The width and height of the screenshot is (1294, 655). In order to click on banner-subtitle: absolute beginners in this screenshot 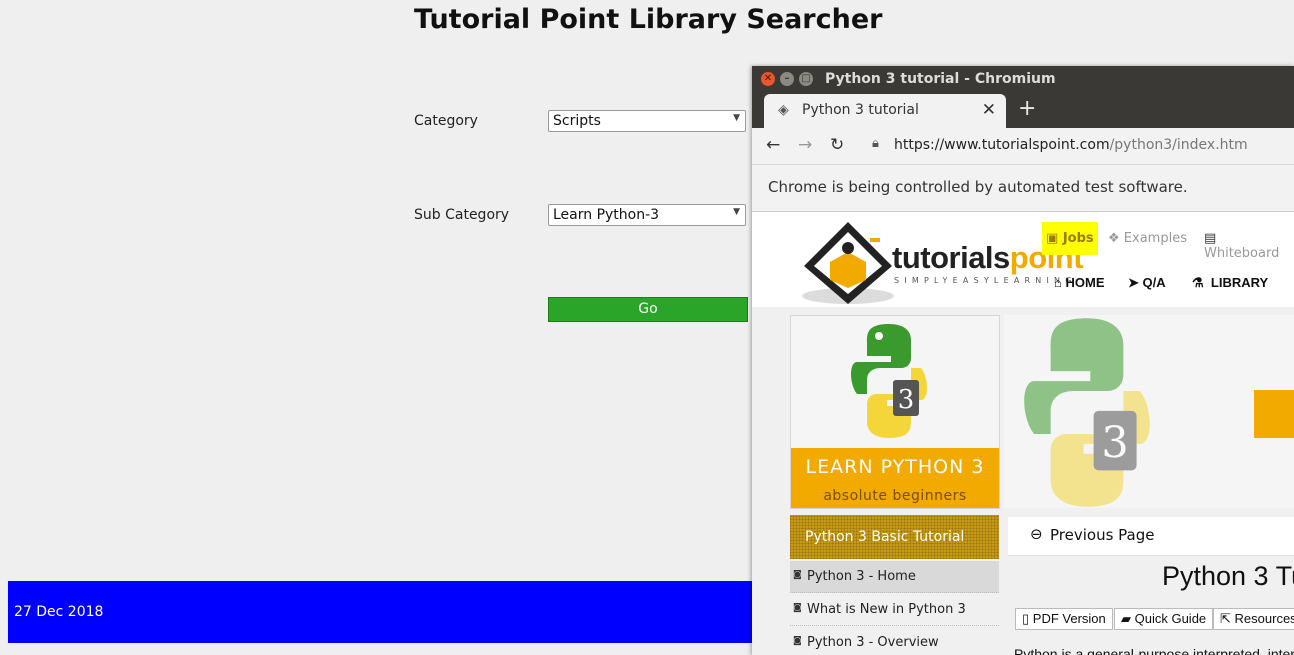, I will do `click(895, 496)`.